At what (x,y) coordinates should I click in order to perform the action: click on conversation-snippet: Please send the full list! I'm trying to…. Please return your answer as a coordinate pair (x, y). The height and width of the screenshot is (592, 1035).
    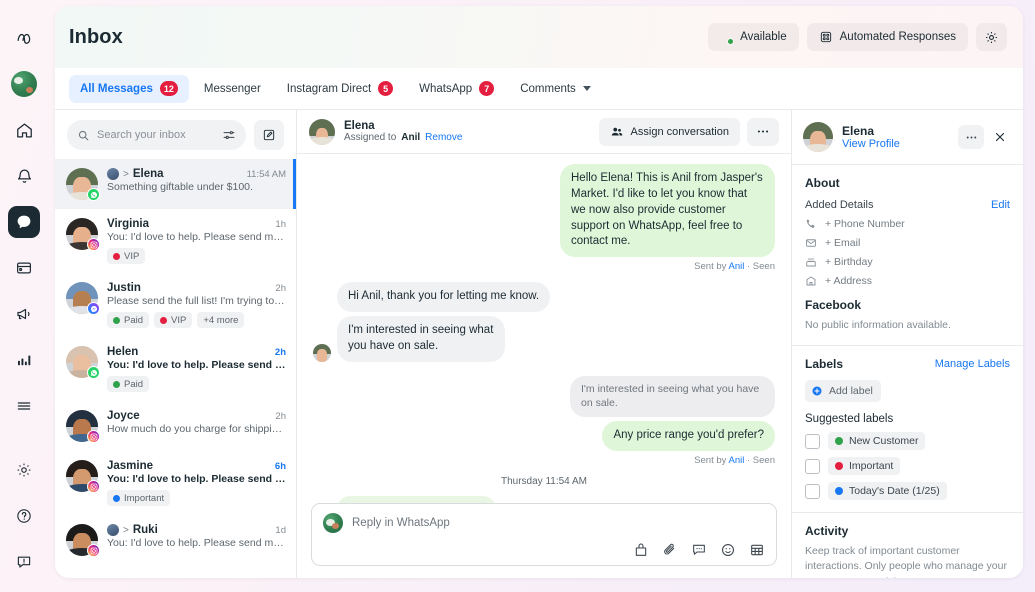
    Looking at the image, I should click on (196, 301).